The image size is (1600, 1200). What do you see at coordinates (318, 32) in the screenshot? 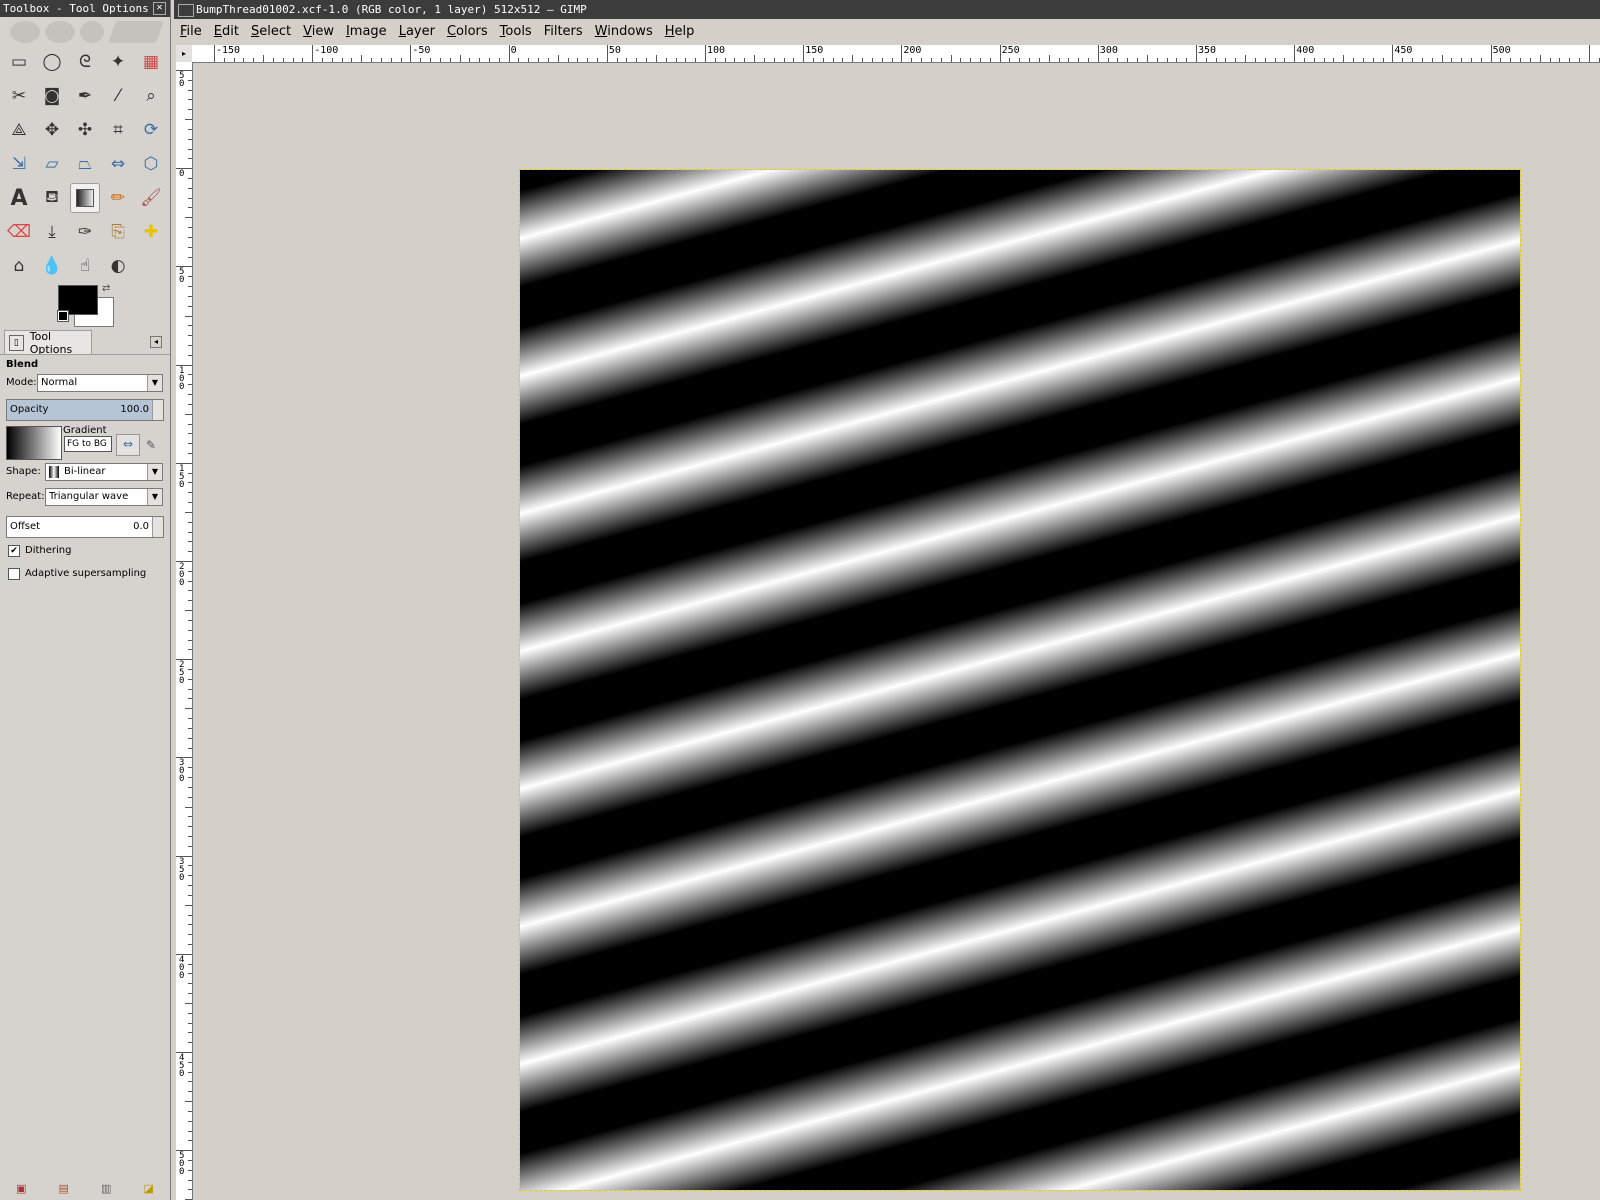
I see `menu-view: View` at bounding box center [318, 32].